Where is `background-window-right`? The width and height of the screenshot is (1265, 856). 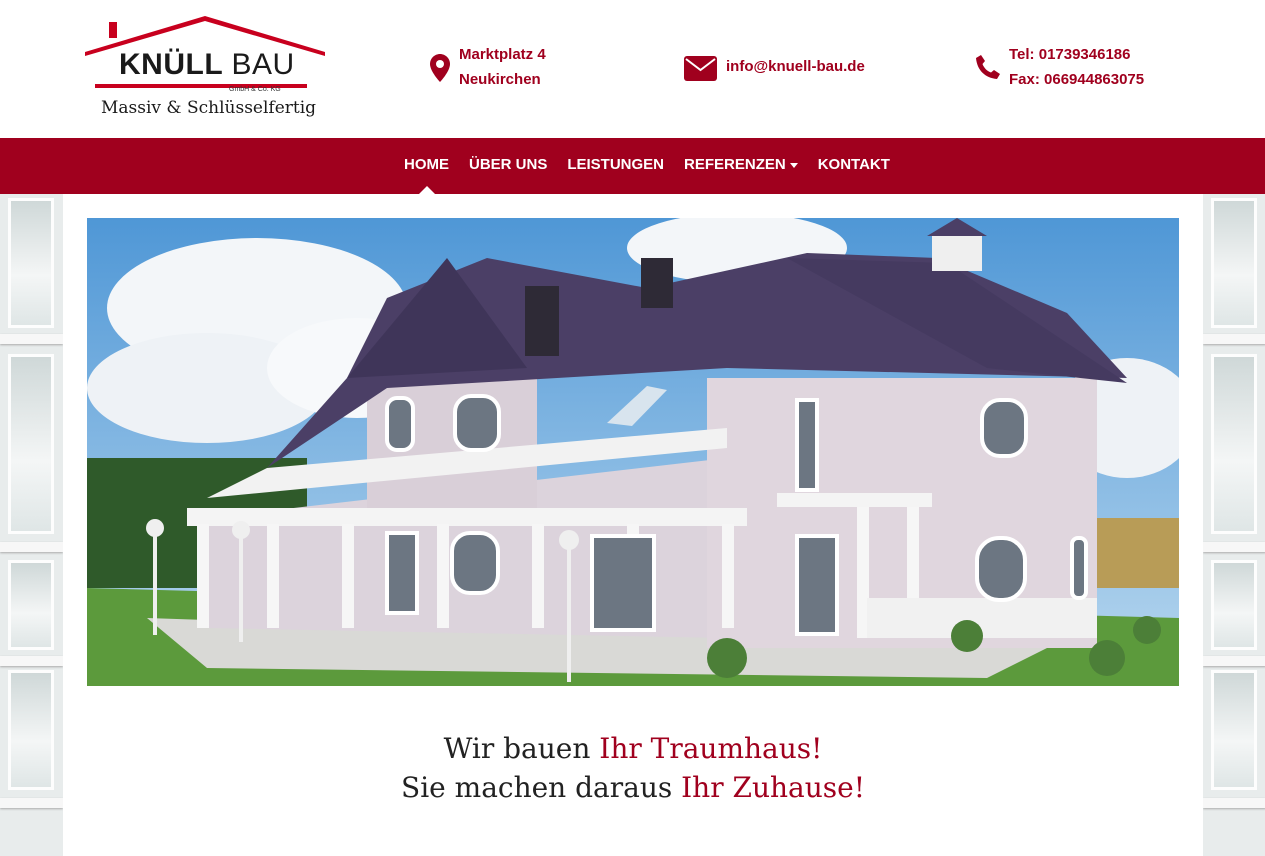
background-window-right is located at coordinates (1234, 525).